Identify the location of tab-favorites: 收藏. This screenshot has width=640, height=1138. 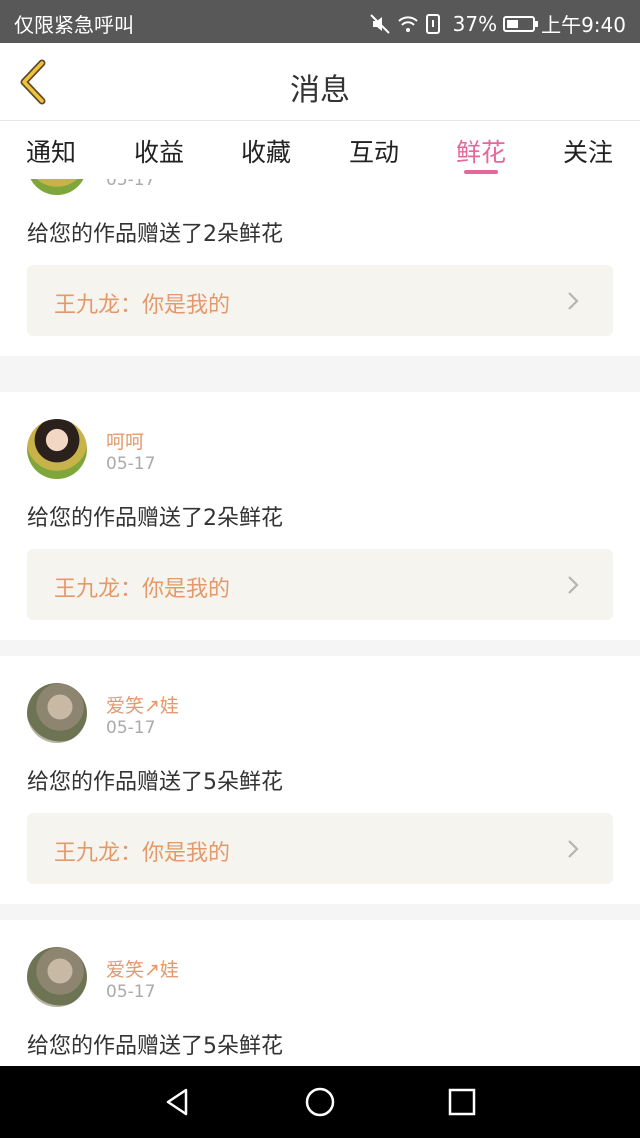
(266, 151).